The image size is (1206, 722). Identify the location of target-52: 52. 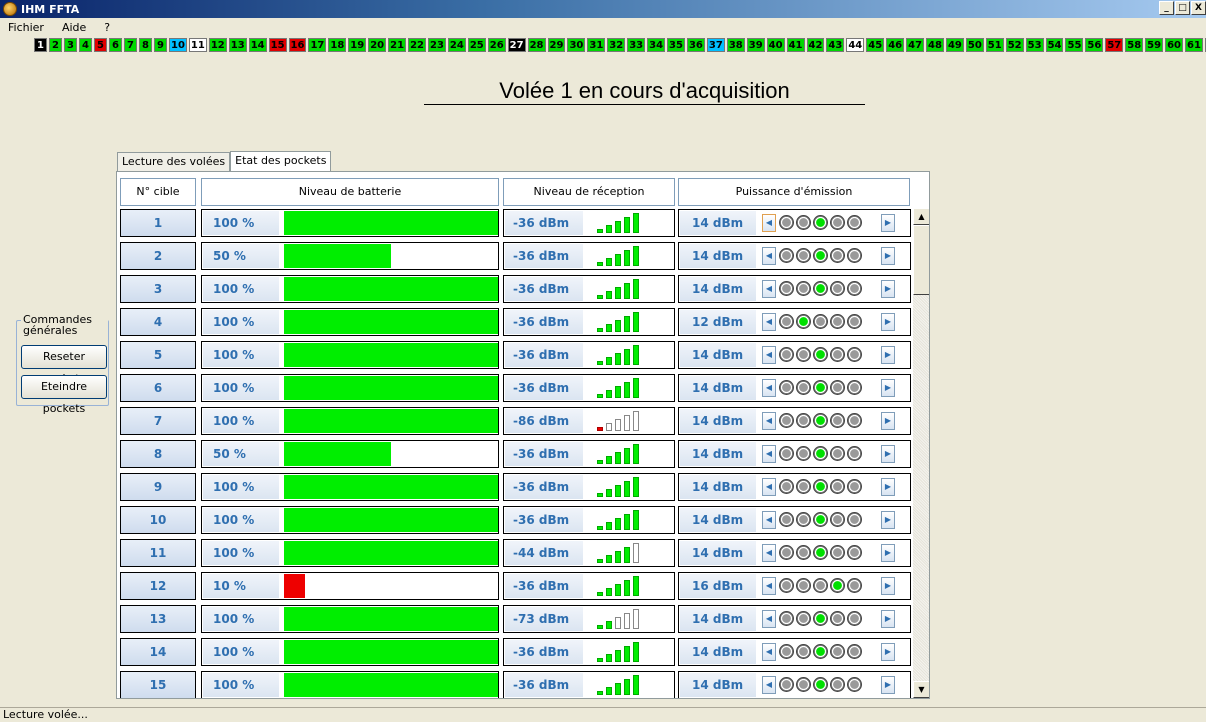
(1014, 45).